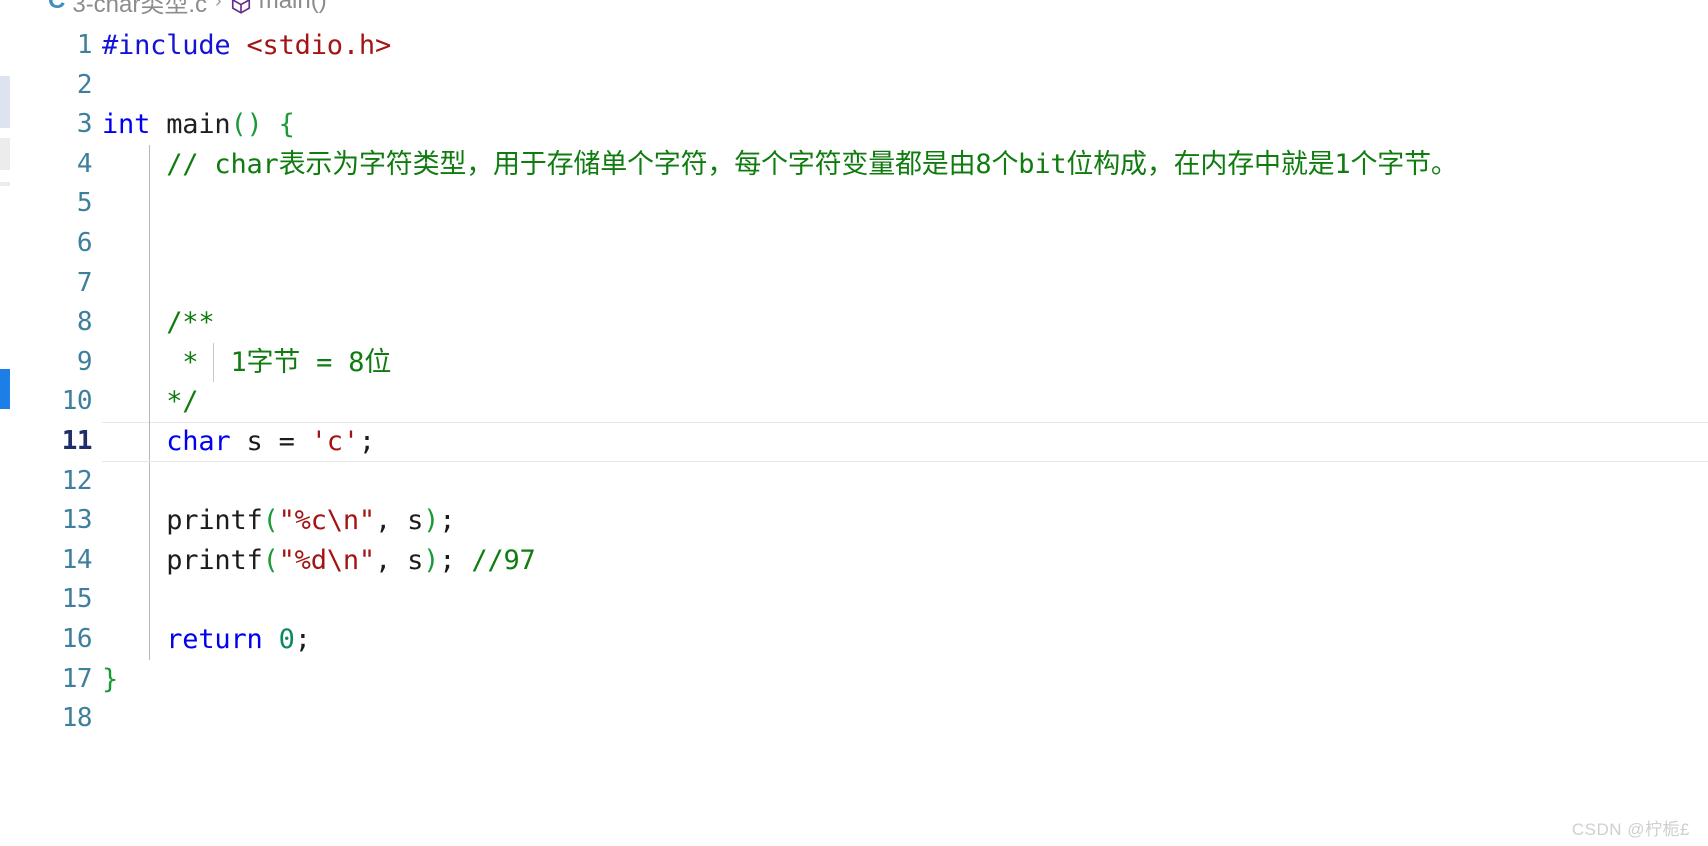 This screenshot has height=846, width=1708. Describe the element at coordinates (56, 521) in the screenshot. I see `line-number-13: 13` at that location.